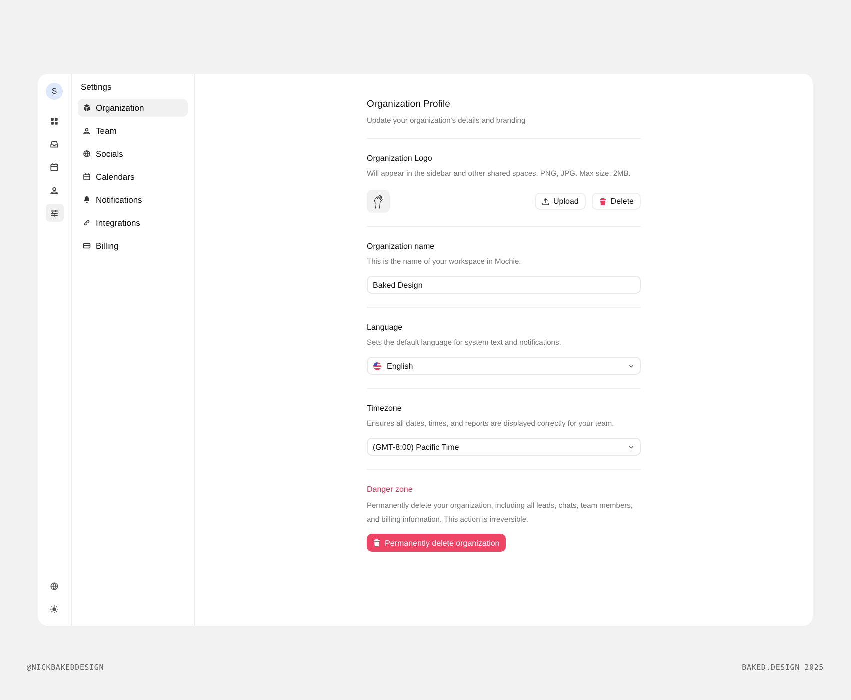 The image size is (851, 700). Describe the element at coordinates (546, 202) in the screenshot. I see `upload-icon` at that location.